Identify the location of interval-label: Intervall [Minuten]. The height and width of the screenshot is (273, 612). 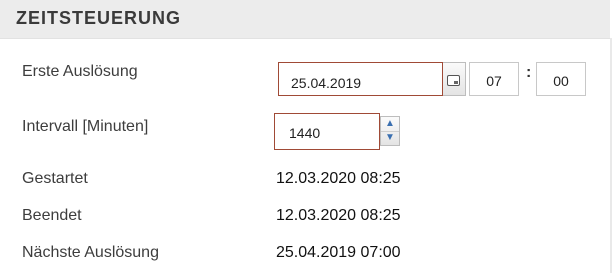
(85, 126).